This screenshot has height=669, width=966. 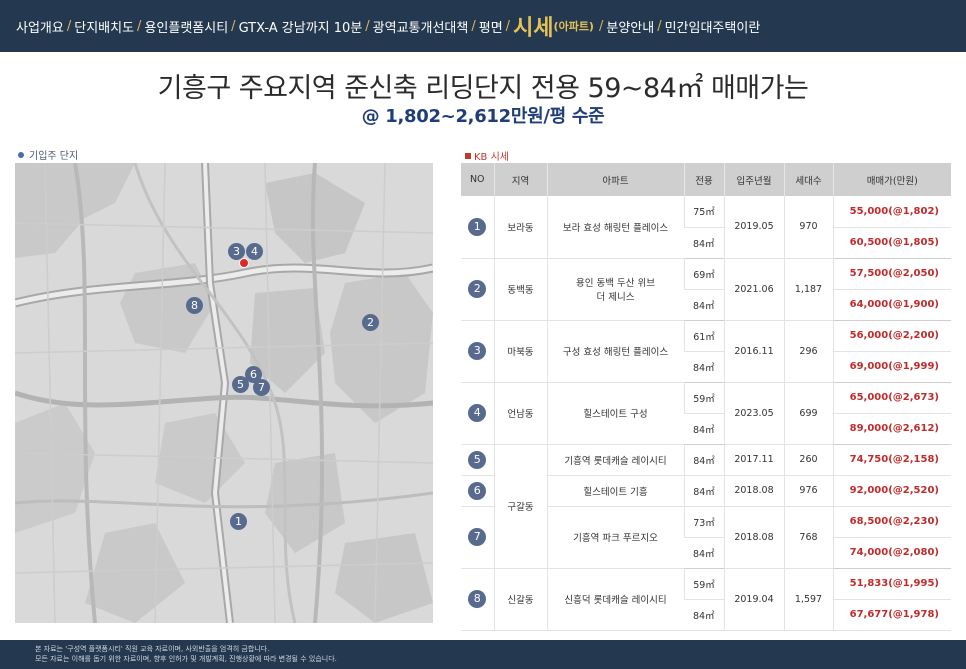 What do you see at coordinates (808, 491) in the screenshot?
I see `row-households: 976` at bounding box center [808, 491].